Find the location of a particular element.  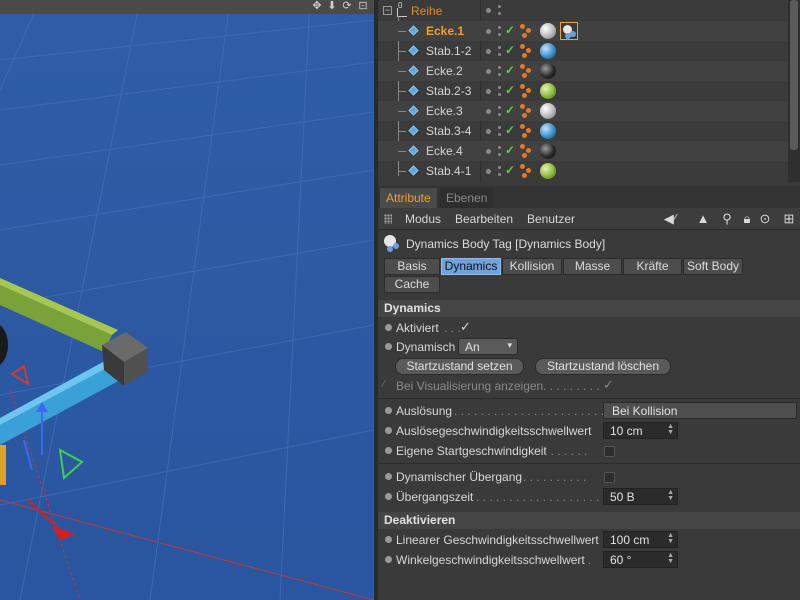

object-row: Stab.2-3 ✓ is located at coordinates (583, 91).